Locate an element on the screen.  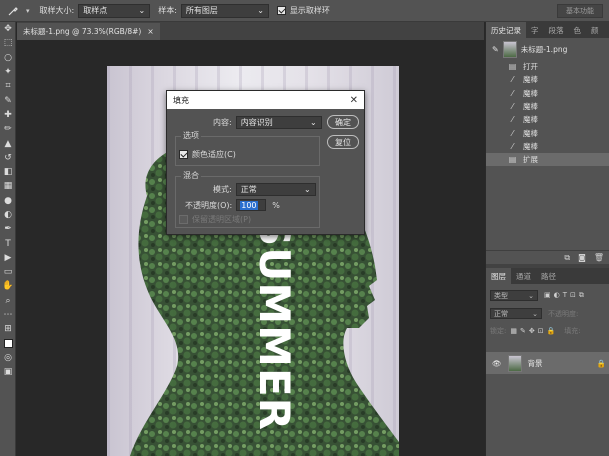
color-adapt-checkbox is located at coordinates (183, 154).